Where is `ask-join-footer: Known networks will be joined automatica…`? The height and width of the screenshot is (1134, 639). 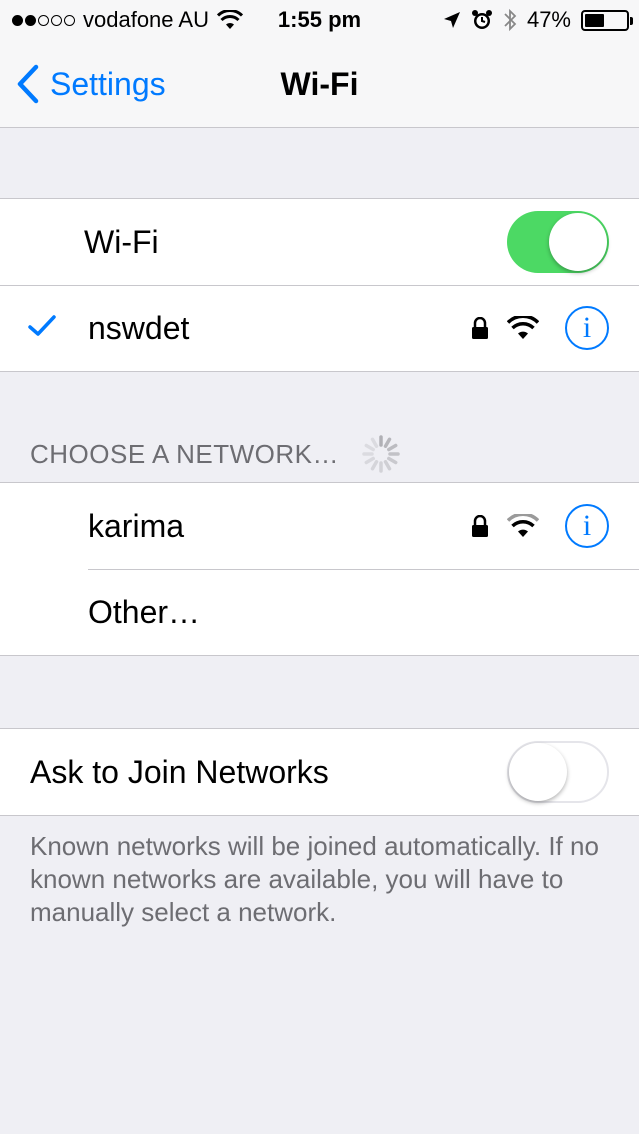
ask-join-footer: Known networks will be joined automatica… is located at coordinates (314, 879).